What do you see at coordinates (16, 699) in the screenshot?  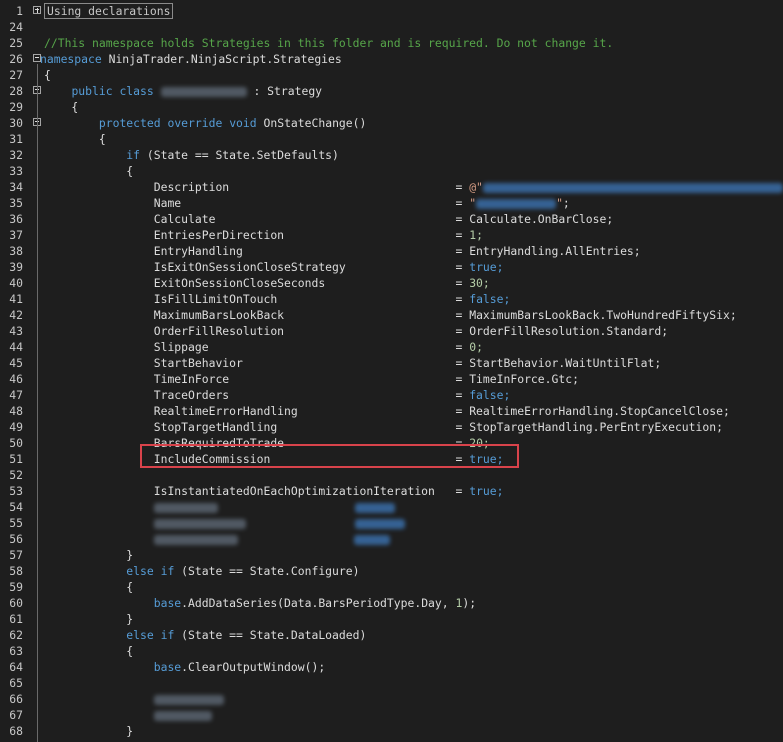 I see `line-number: 66` at bounding box center [16, 699].